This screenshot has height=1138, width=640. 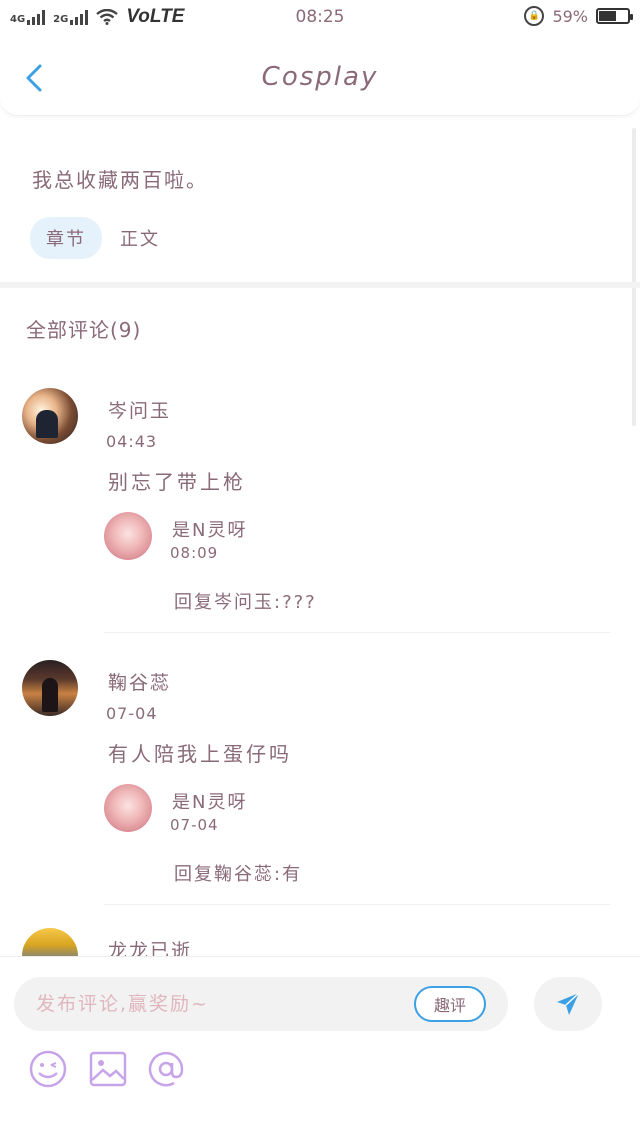 What do you see at coordinates (634, 277) in the screenshot?
I see `scrollbar` at bounding box center [634, 277].